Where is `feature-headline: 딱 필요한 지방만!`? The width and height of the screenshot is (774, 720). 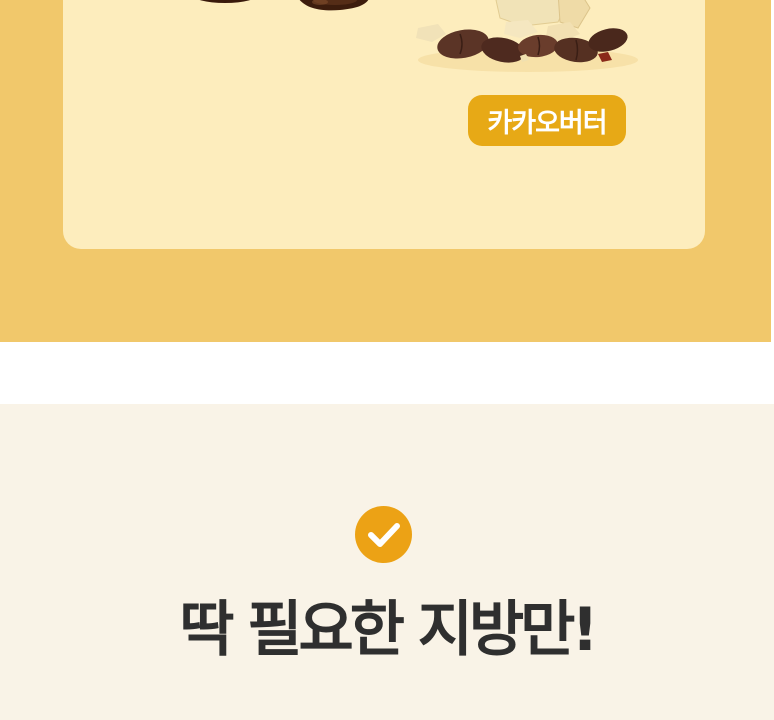 feature-headline: 딱 필요한 지방만! is located at coordinates (389, 630).